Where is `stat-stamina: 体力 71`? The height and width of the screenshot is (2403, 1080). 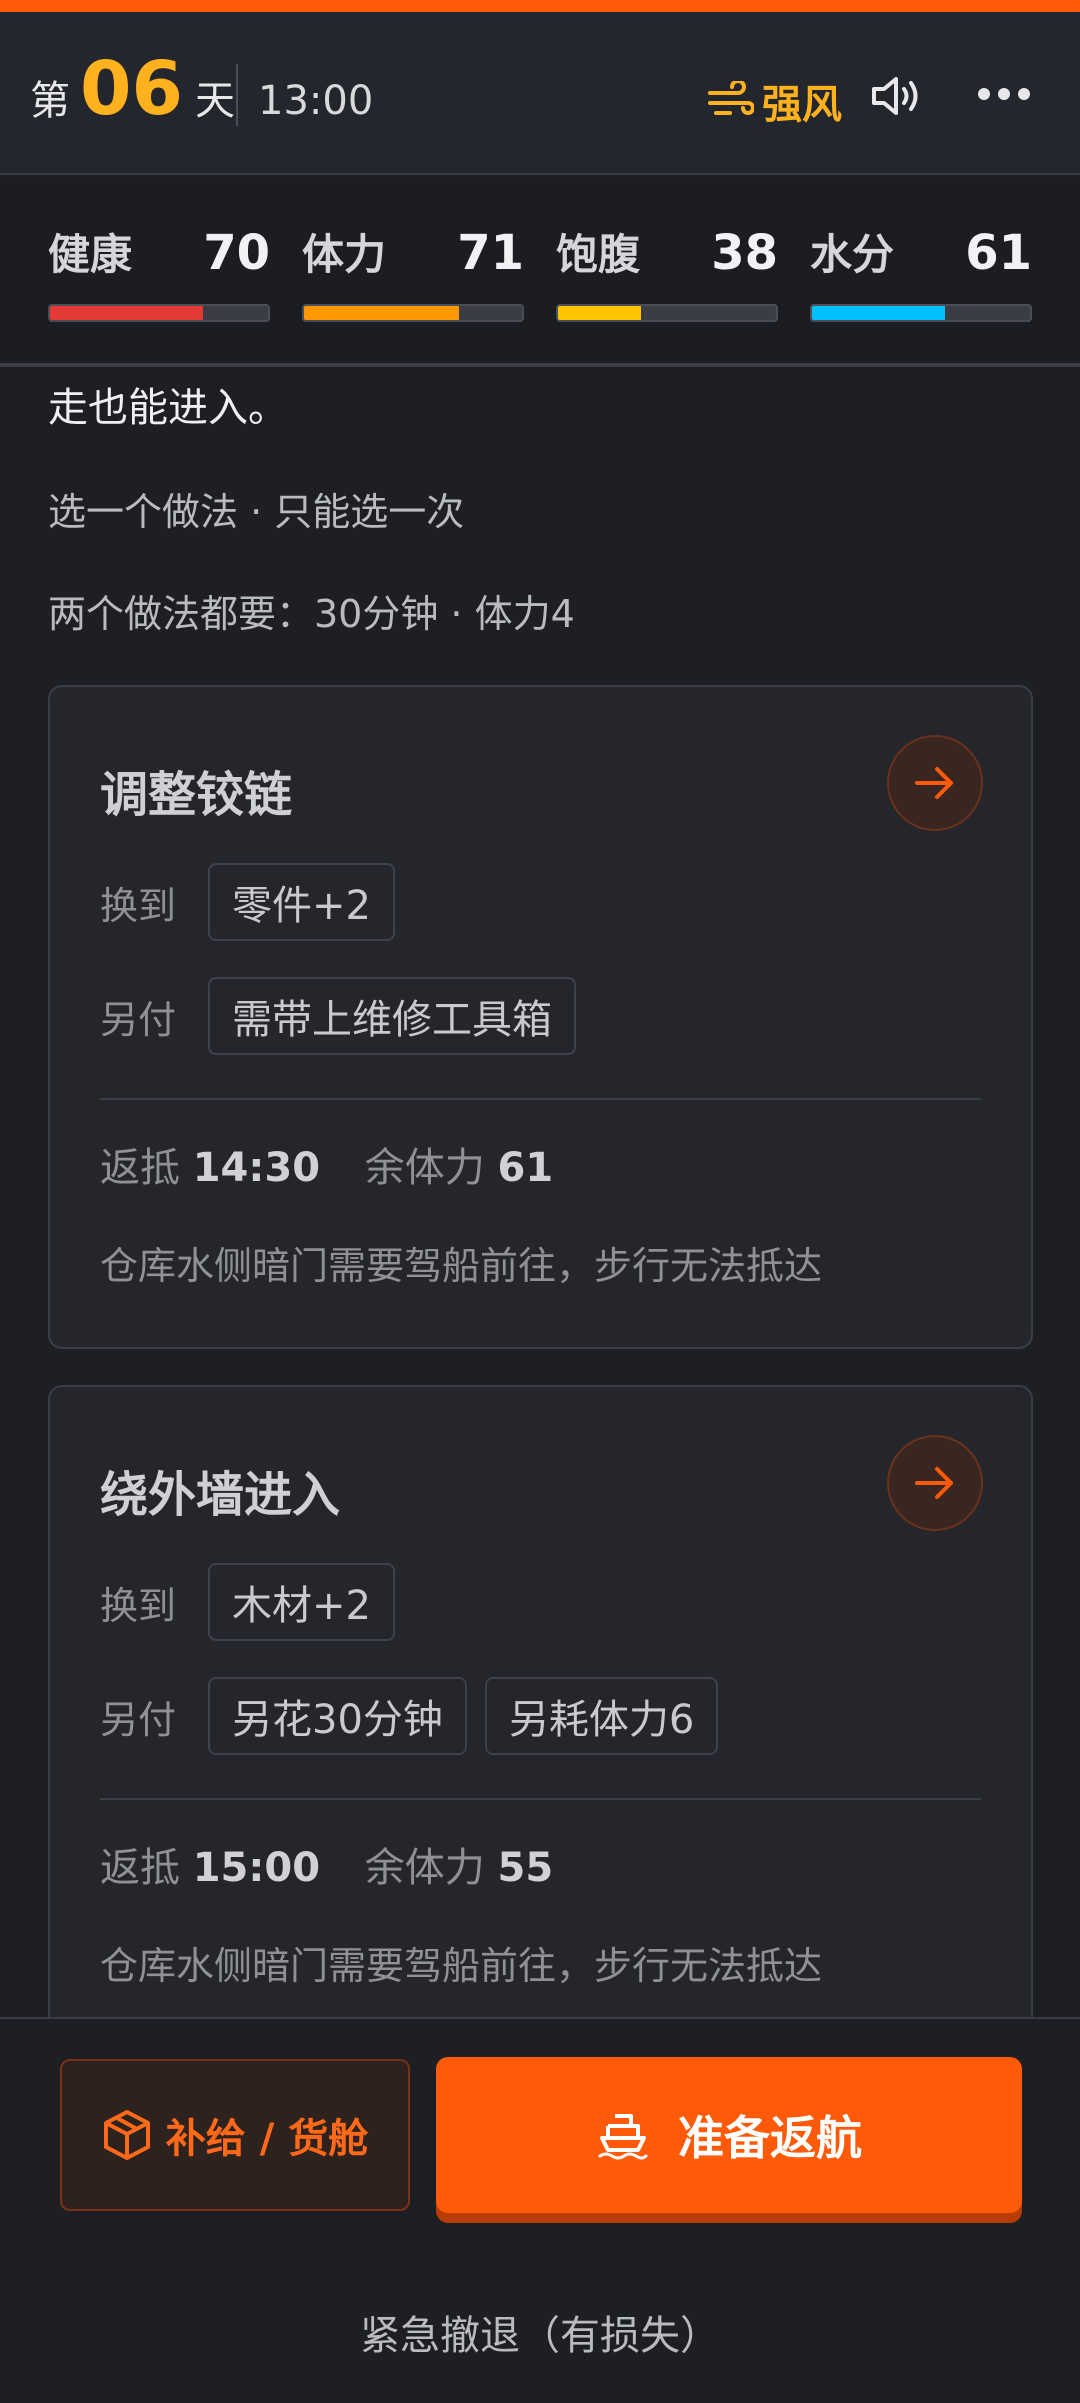 stat-stamina: 体力 71 is located at coordinates (413, 271).